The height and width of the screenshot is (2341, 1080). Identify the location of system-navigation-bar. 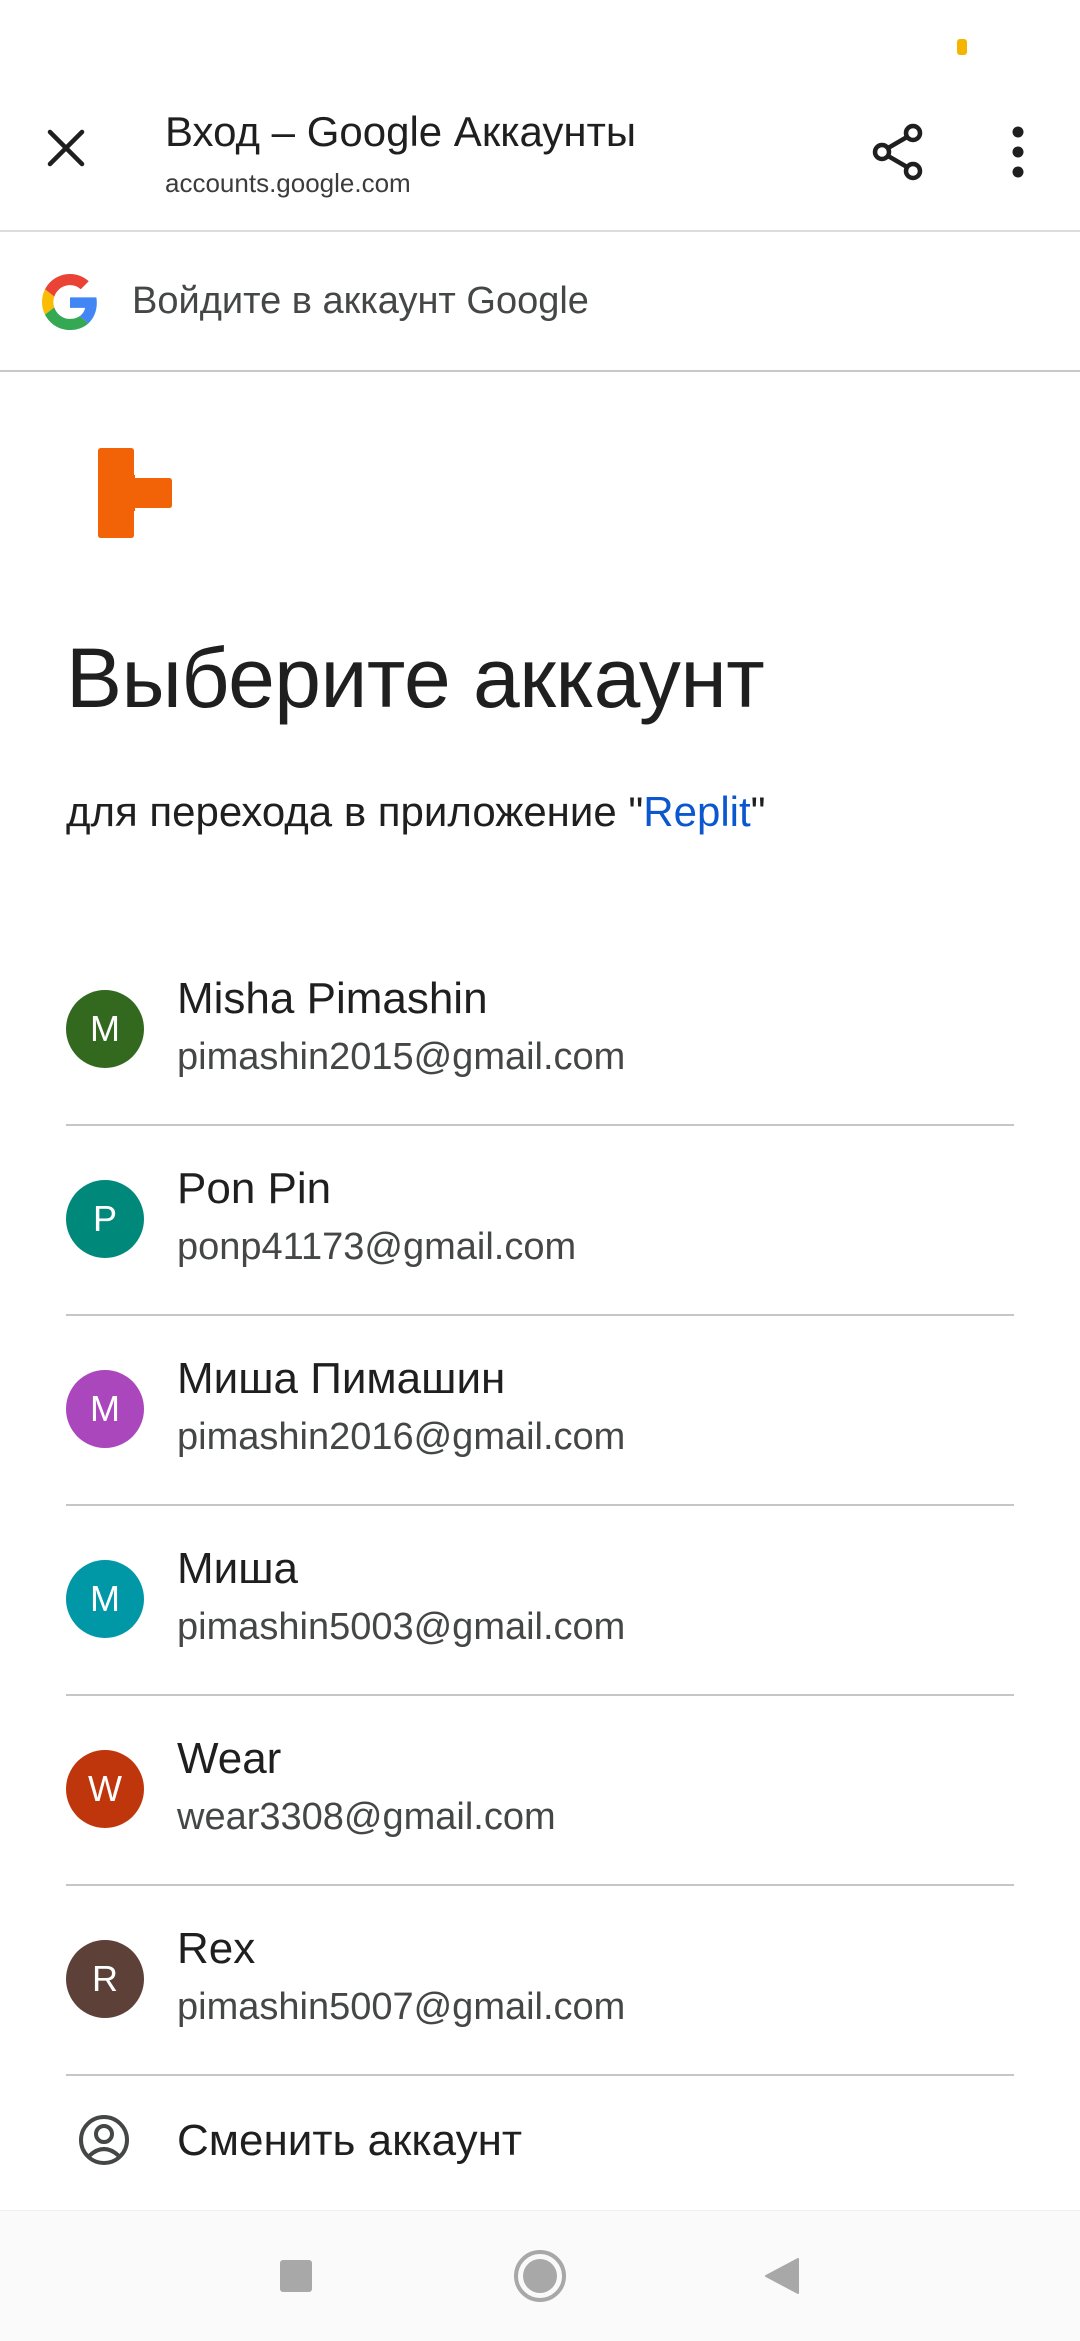
(540, 2275).